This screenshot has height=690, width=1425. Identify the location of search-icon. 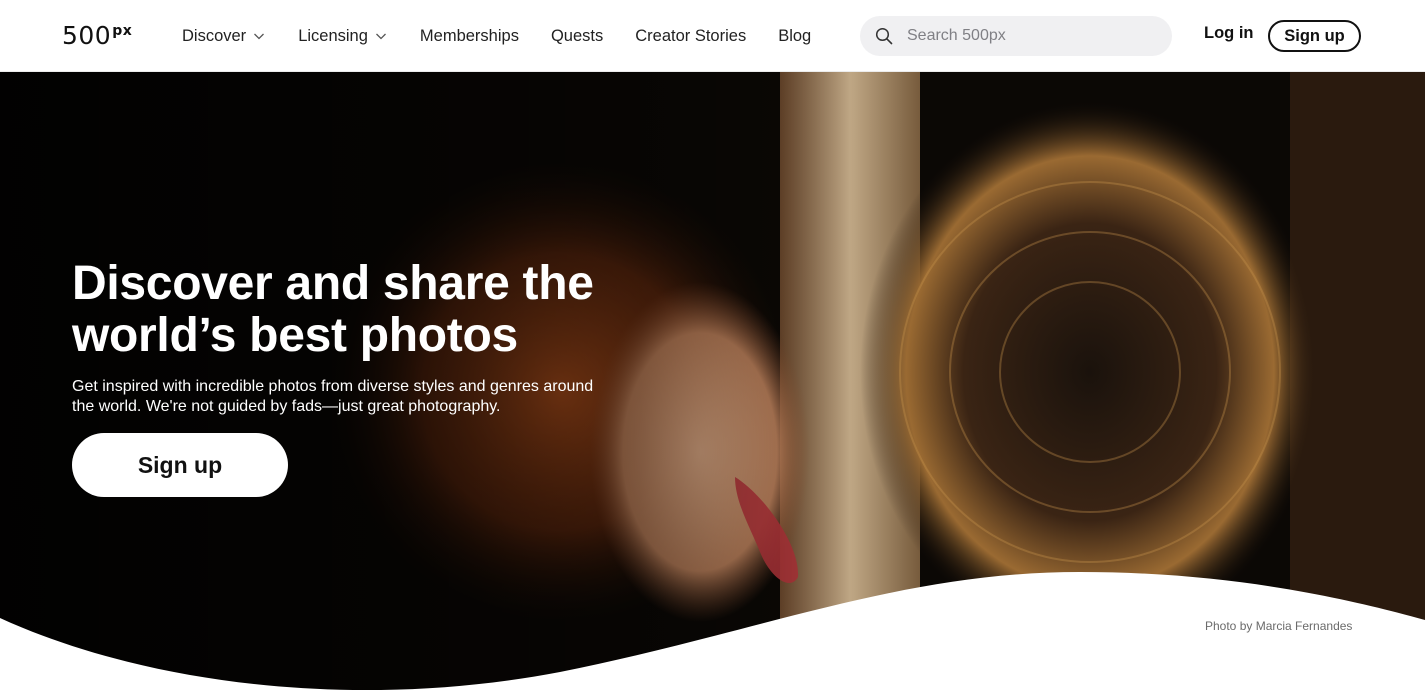
(884, 36).